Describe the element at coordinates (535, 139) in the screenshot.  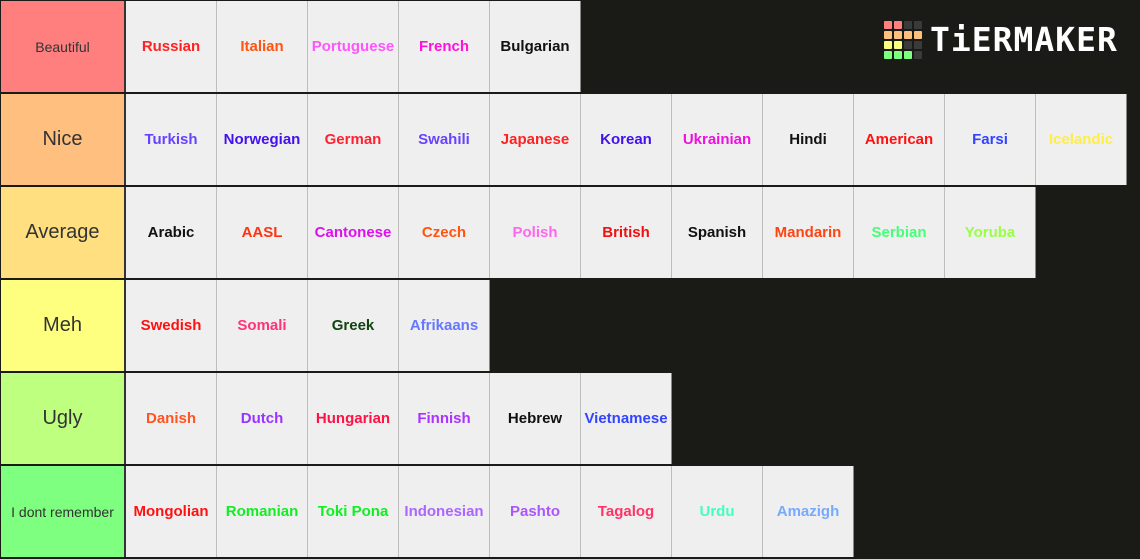
I see `tier-item: Japanese` at that location.